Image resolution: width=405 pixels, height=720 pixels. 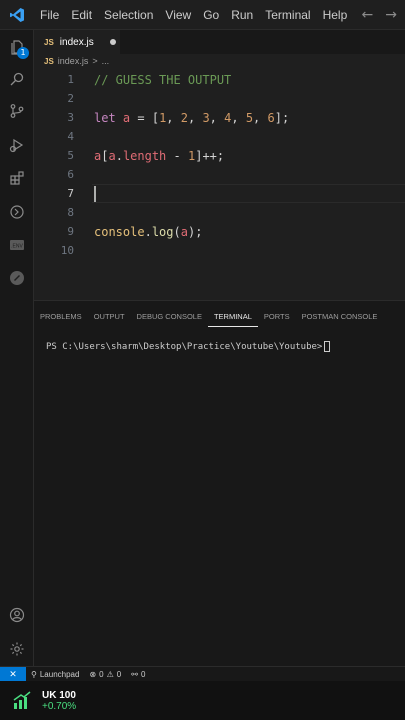 I want to click on settings-gear-icon, so click(x=17, y=649).